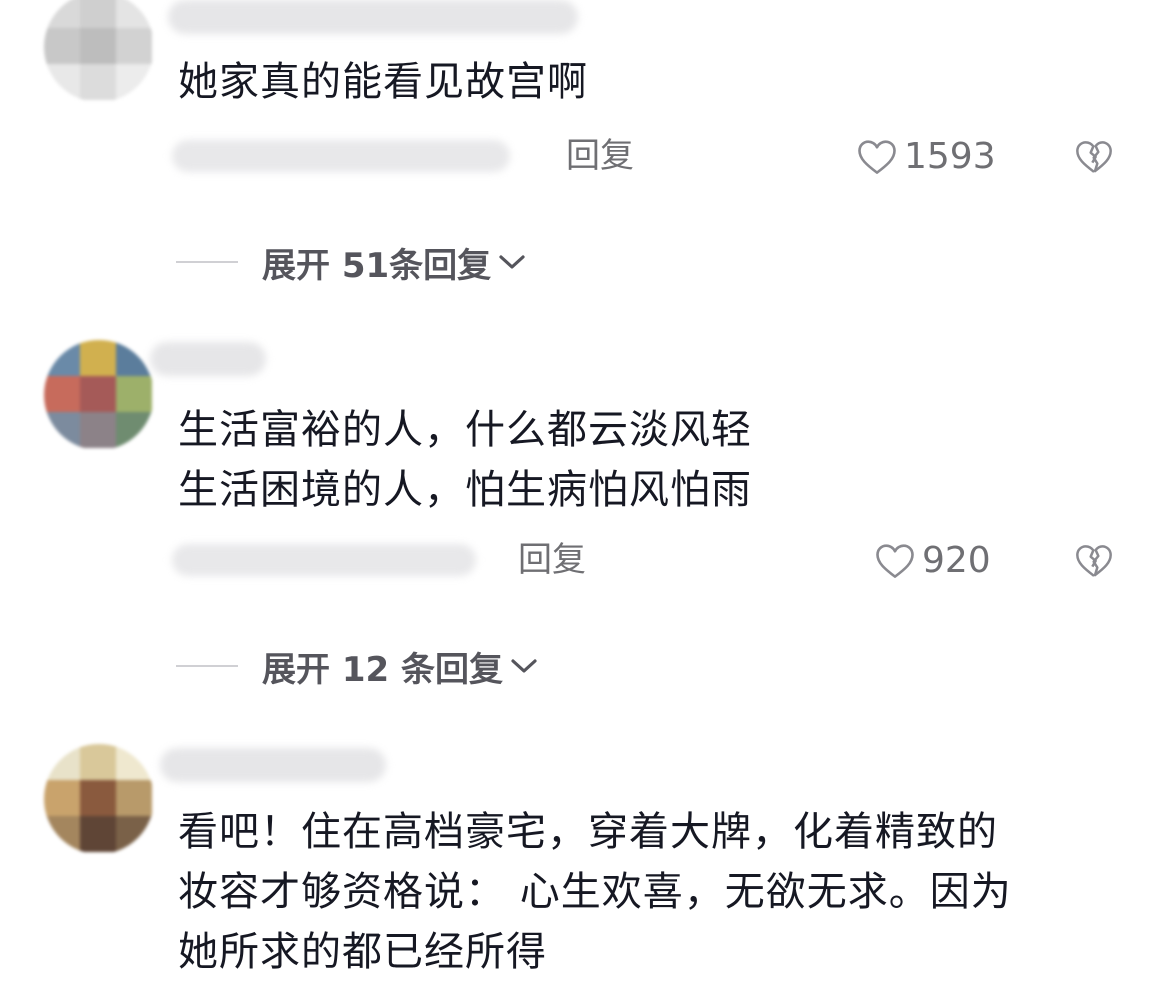  What do you see at coordinates (588, 832) in the screenshot?
I see `comment-text-line: 看吧！住在高档豪宅，穿着大牌，化着精致的` at bounding box center [588, 832].